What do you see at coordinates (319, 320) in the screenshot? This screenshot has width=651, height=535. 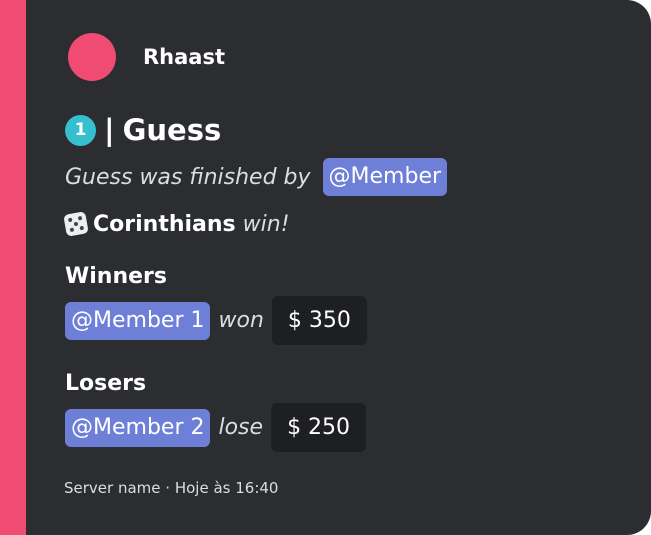 I see `winner-amount: $ 350` at bounding box center [319, 320].